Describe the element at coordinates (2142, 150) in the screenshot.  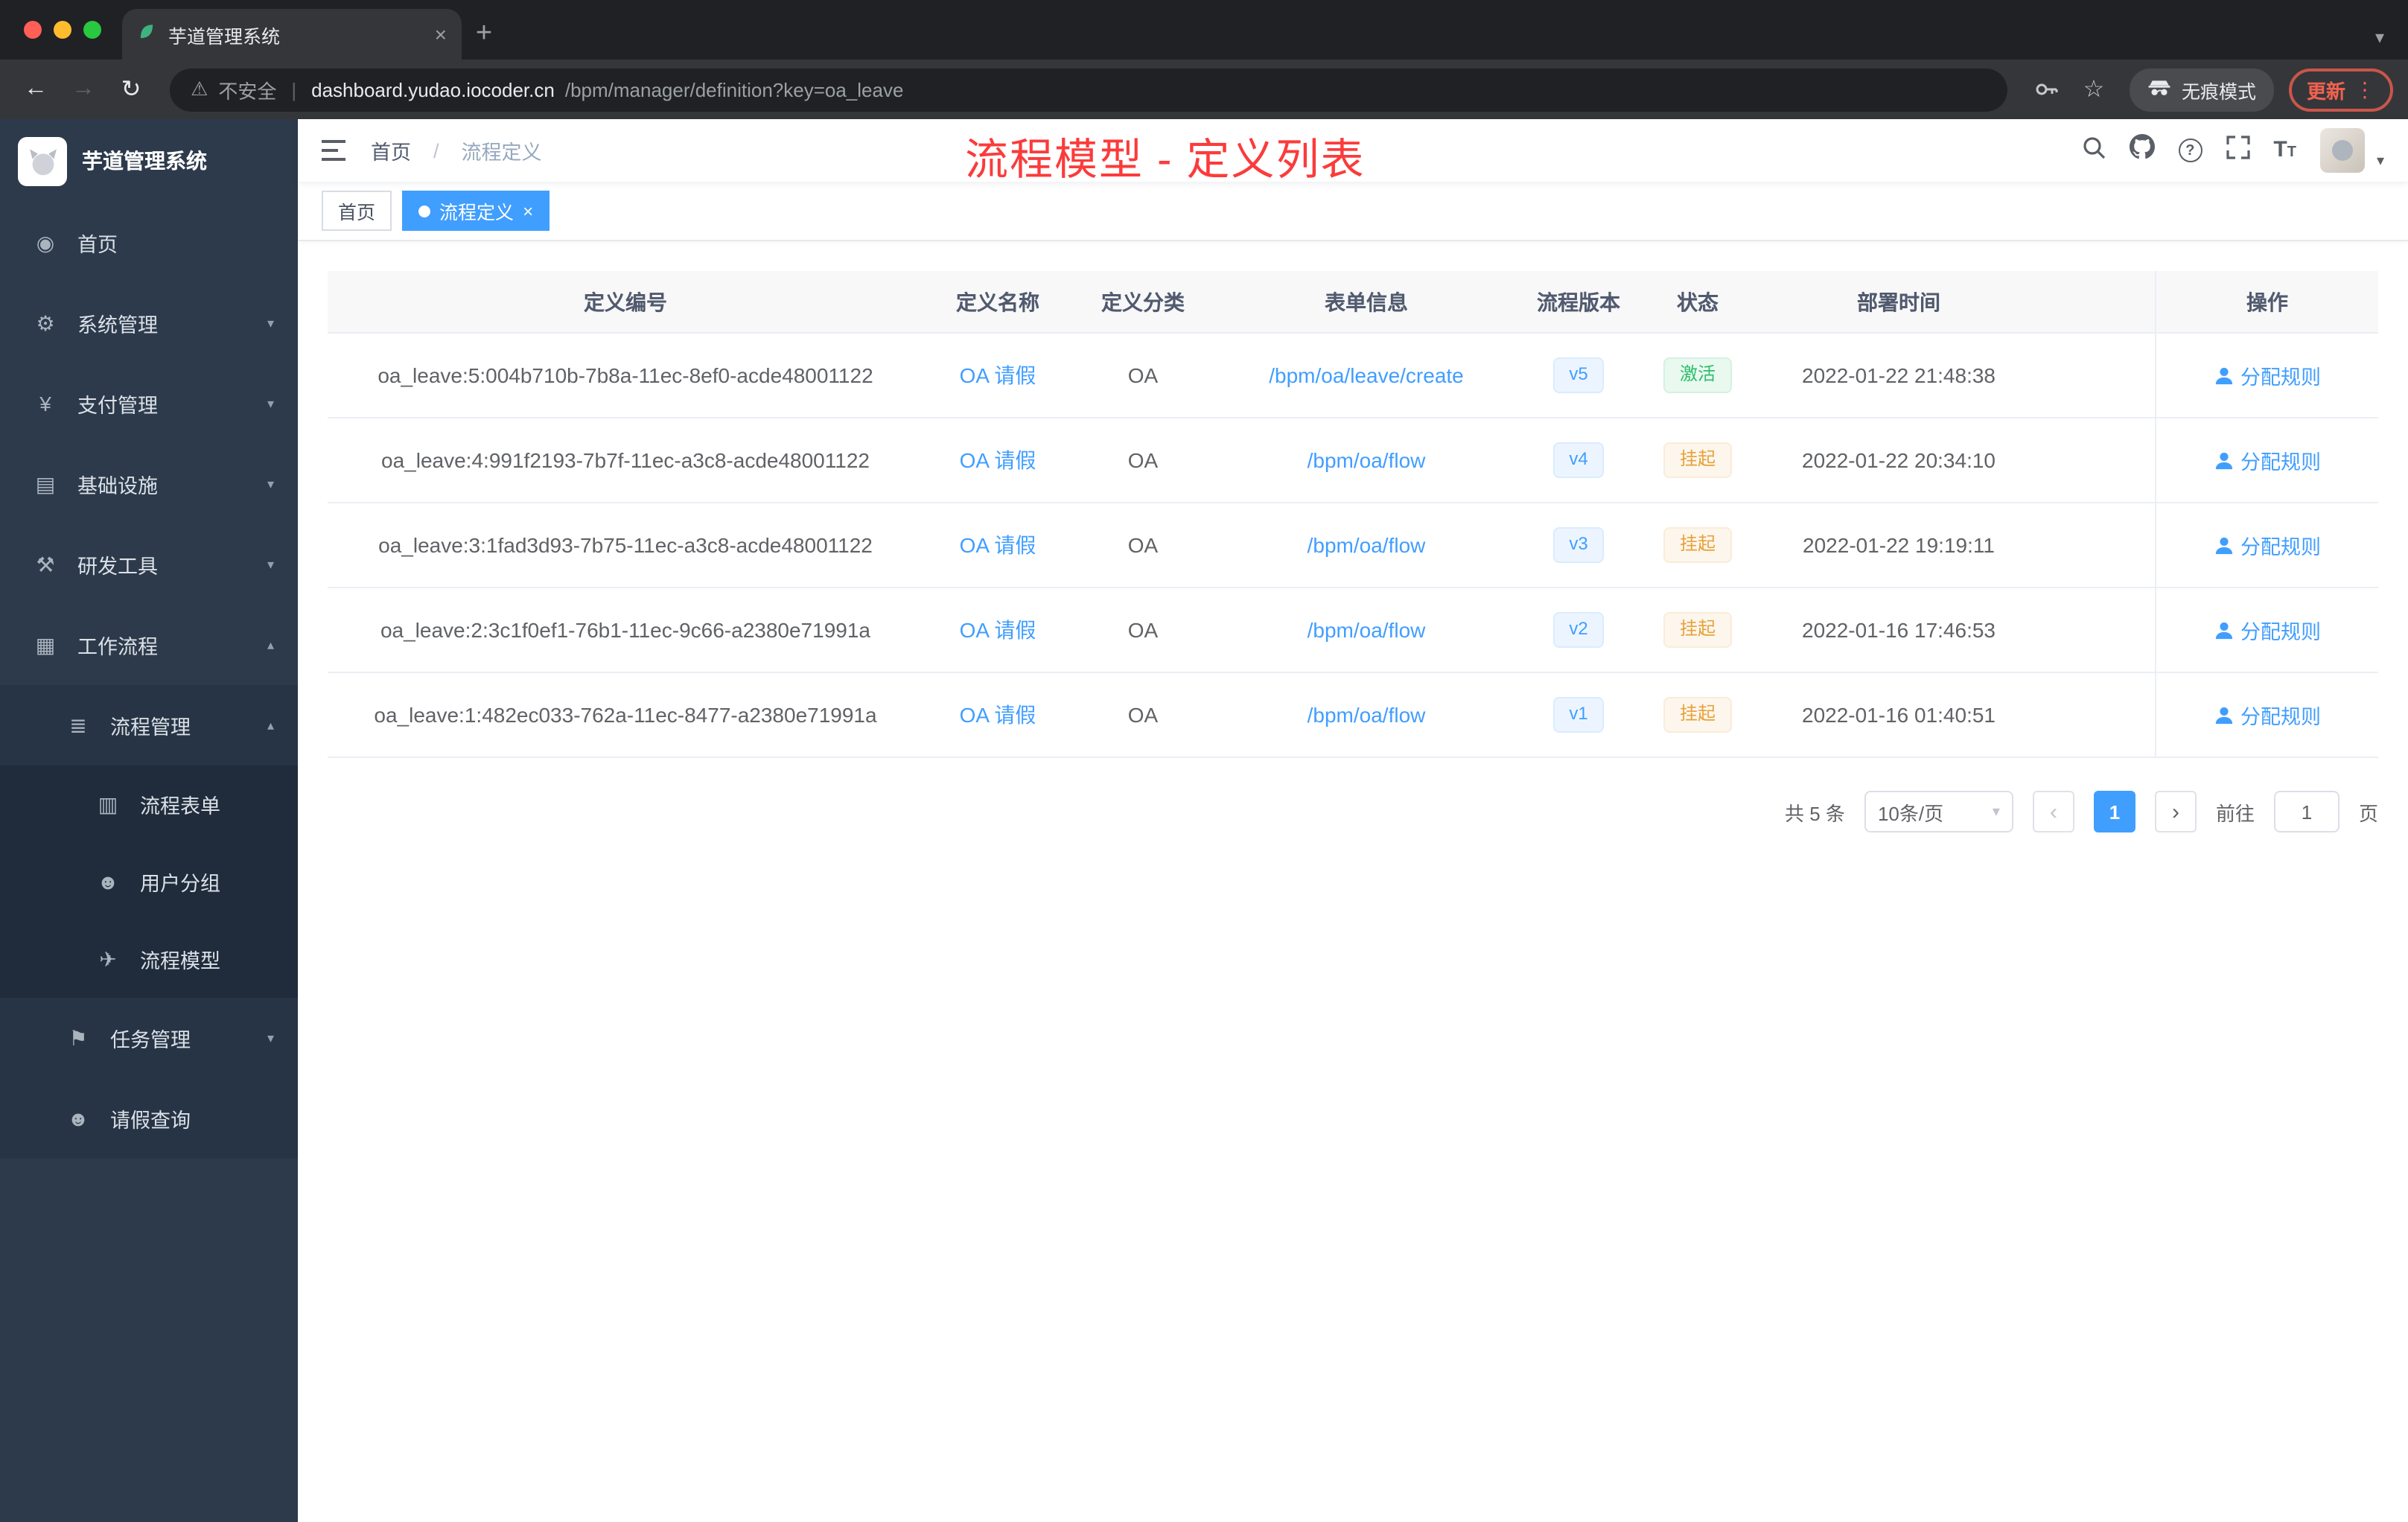
I see `github-icon` at that location.